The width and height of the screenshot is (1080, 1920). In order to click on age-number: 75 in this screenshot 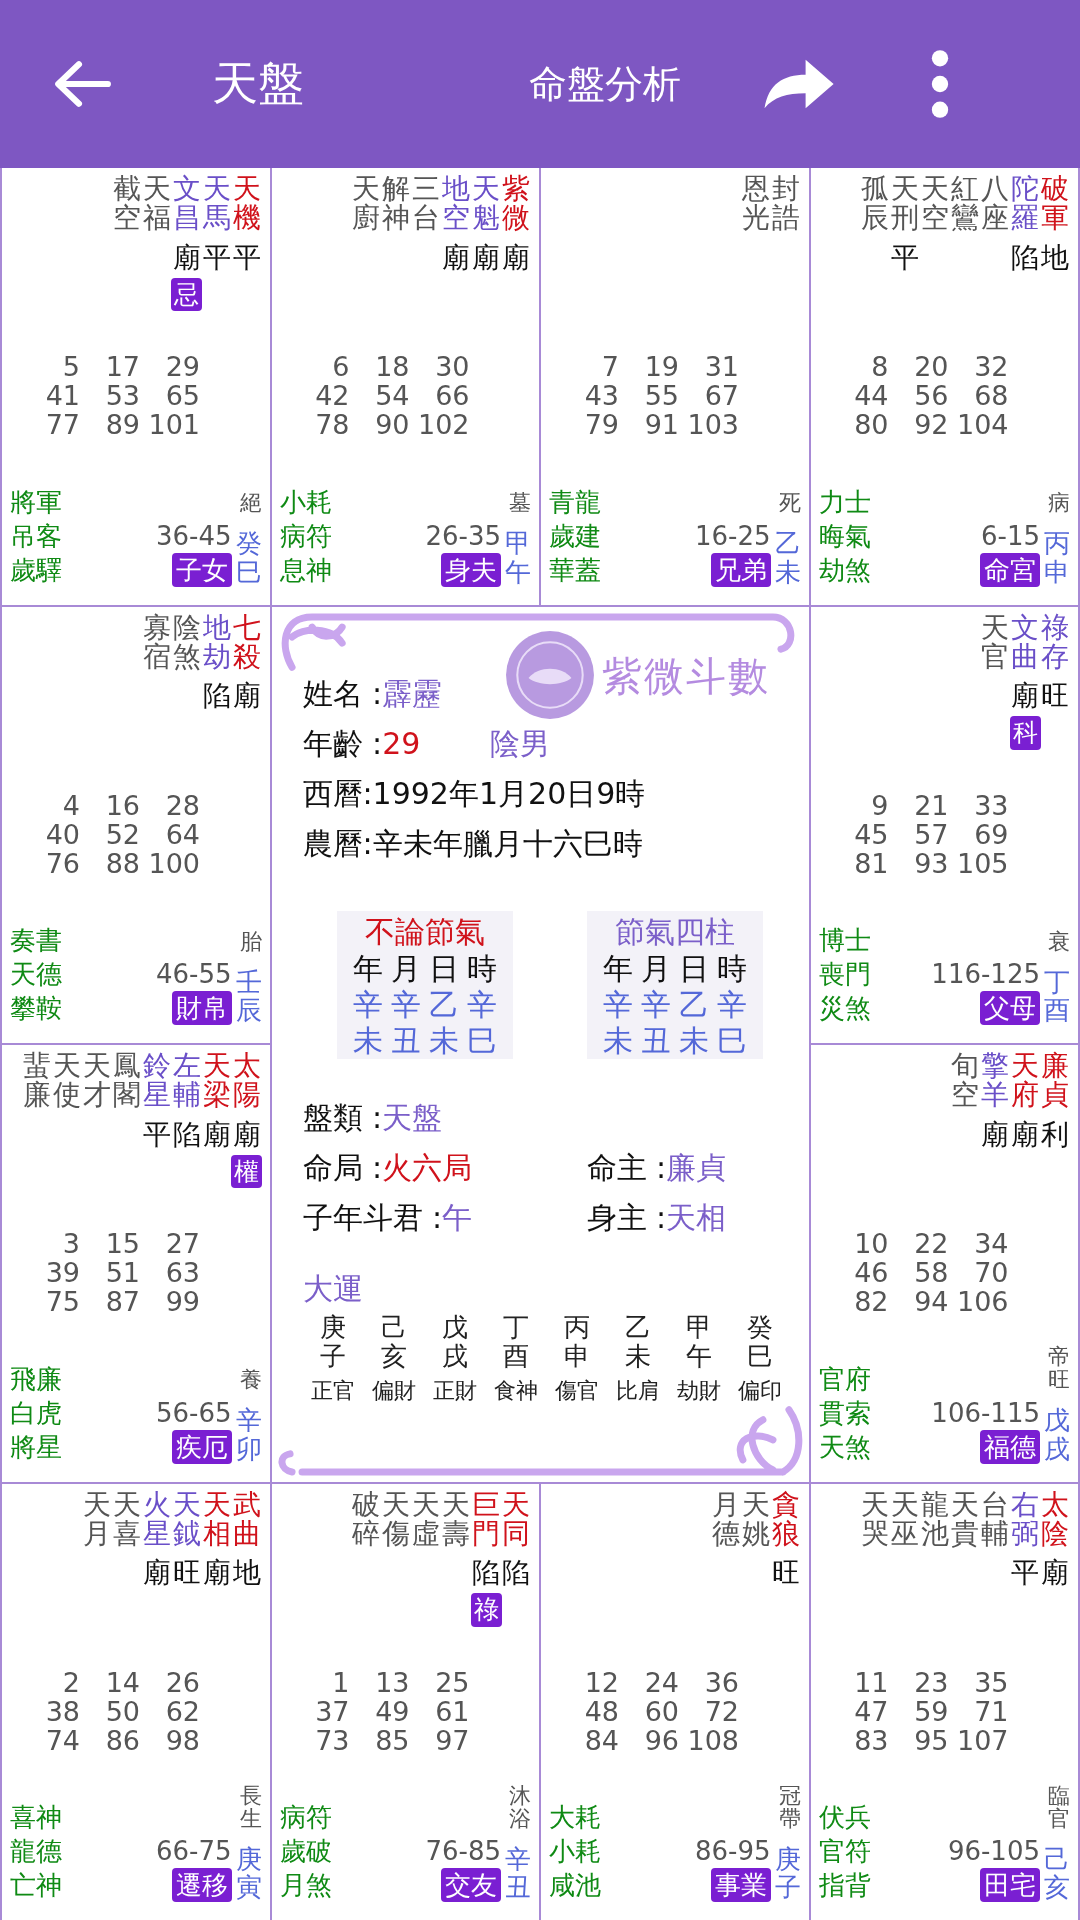, I will do `click(62, 1301)`.